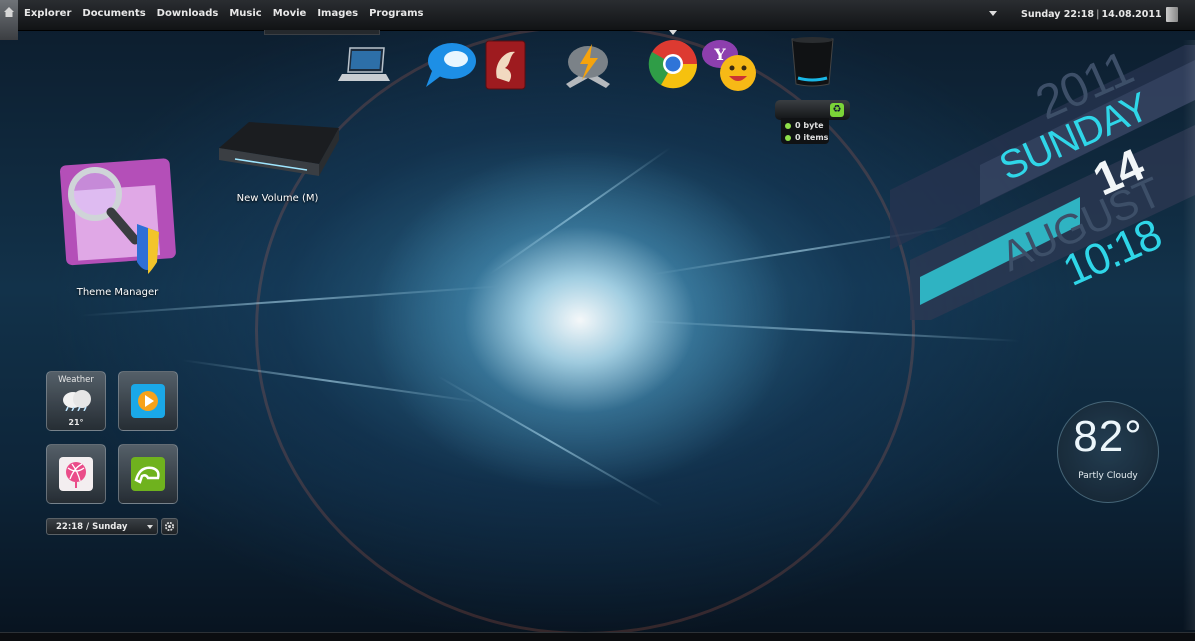  I want to click on clock-day-time: Sunday 22:18, so click(1058, 14).